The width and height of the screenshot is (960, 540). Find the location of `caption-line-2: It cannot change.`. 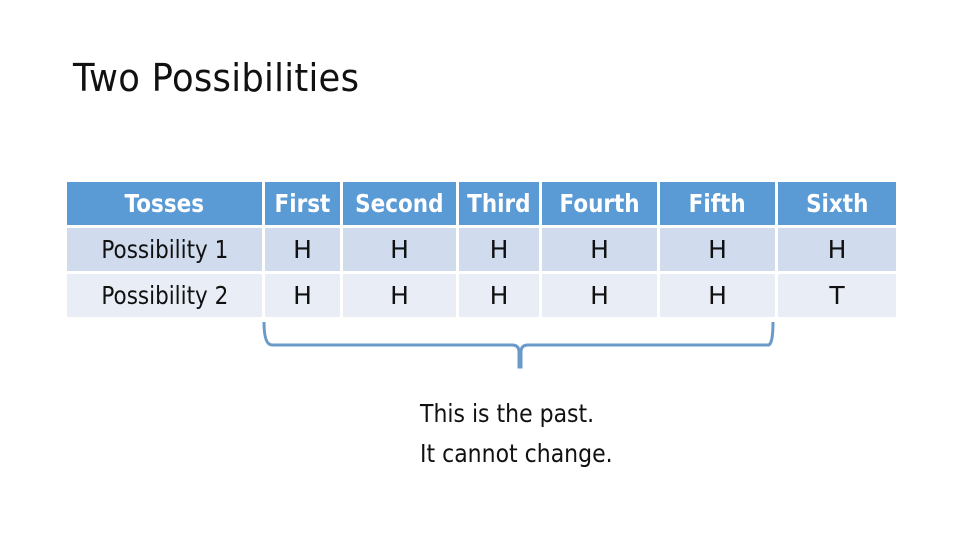

caption-line-2: It cannot change. is located at coordinates (516, 453).